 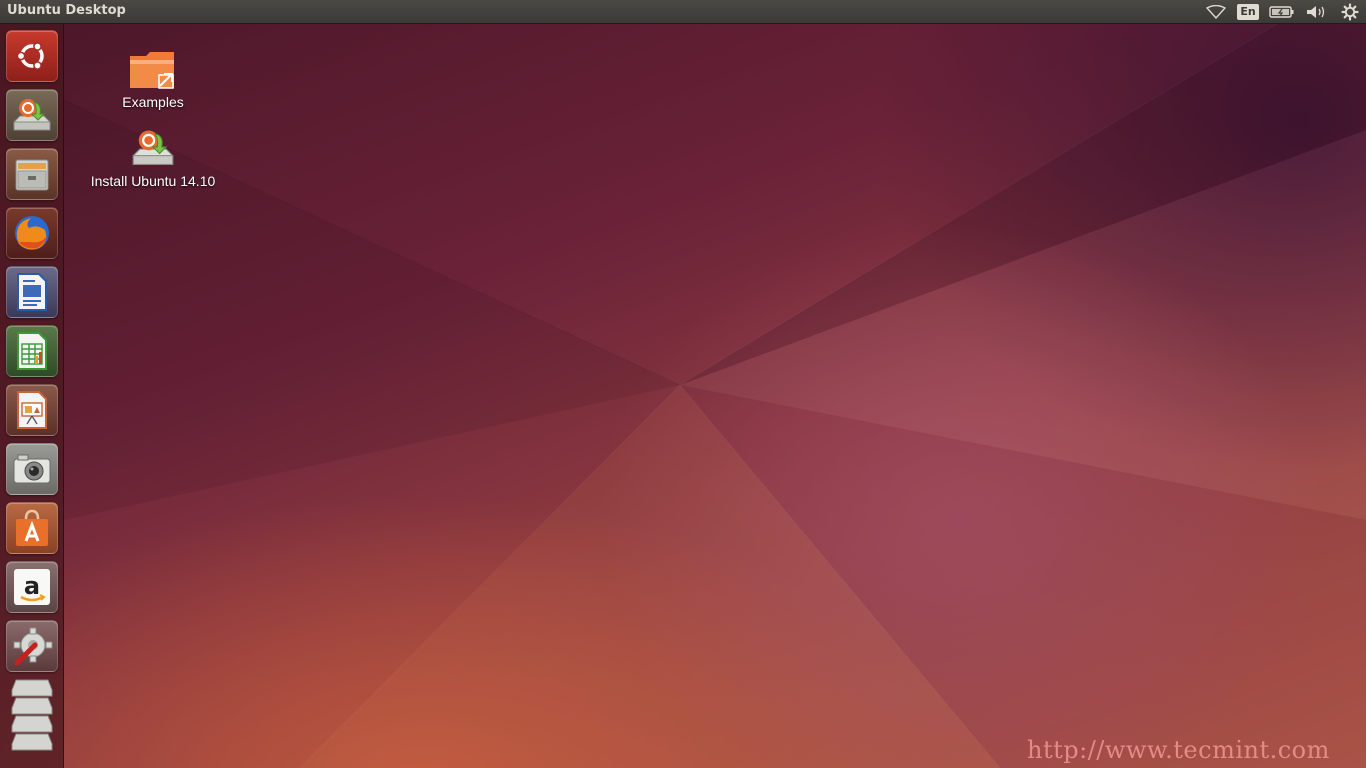 I want to click on launcher-item-libreoffice-writer, so click(x=32, y=292).